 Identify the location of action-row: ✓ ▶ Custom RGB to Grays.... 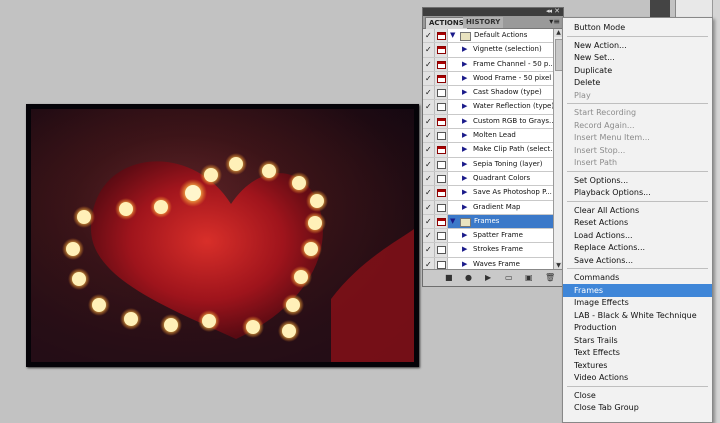
(488, 122).